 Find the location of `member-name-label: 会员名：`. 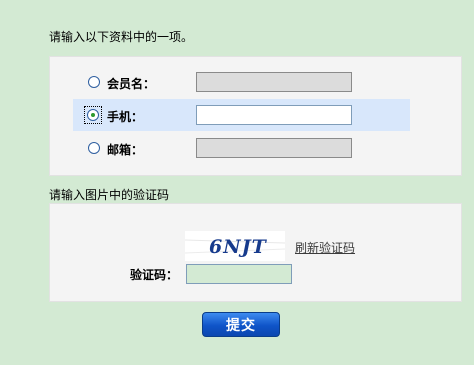

member-name-label: 会员名： is located at coordinates (131, 84).